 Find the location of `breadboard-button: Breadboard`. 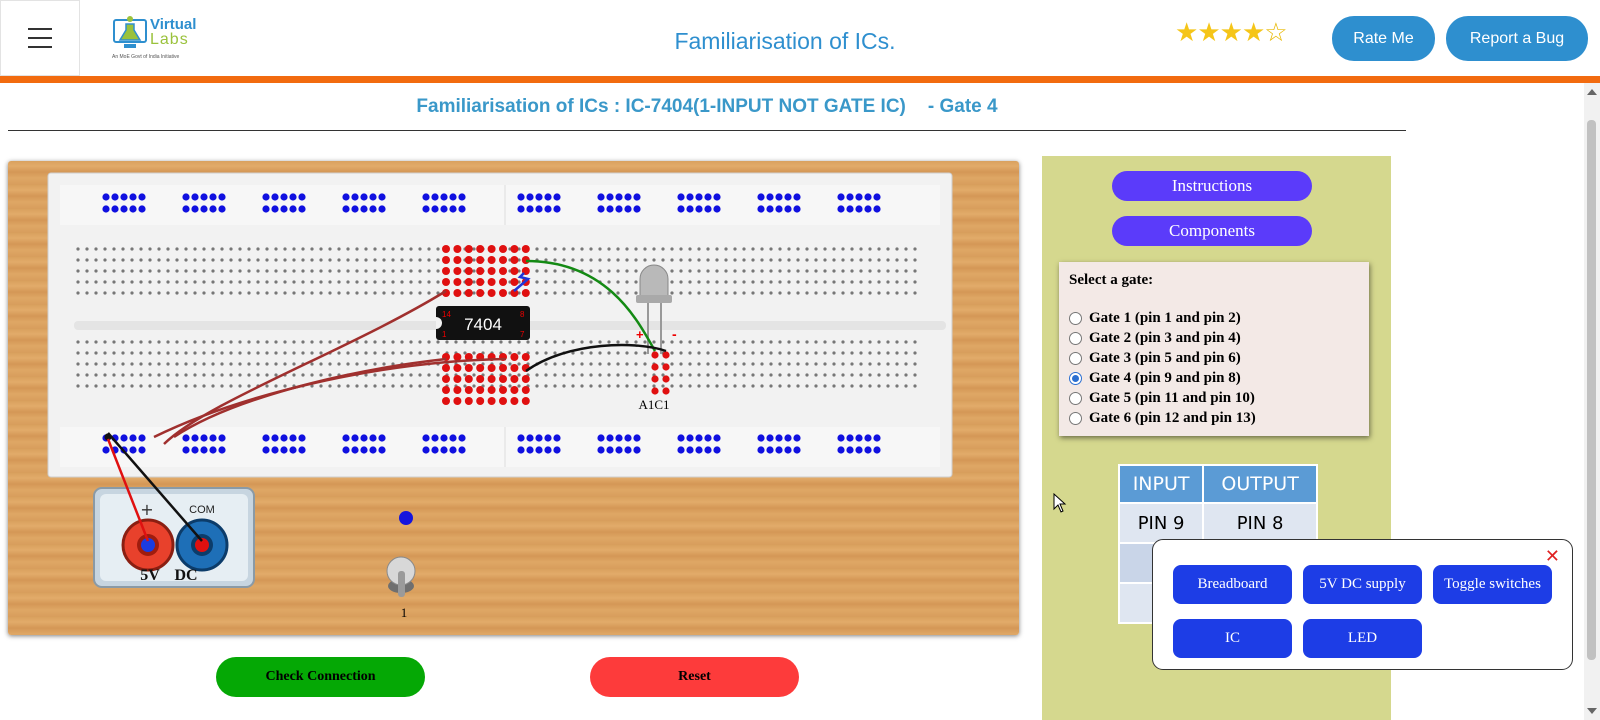

breadboard-button: Breadboard is located at coordinates (1232, 584).